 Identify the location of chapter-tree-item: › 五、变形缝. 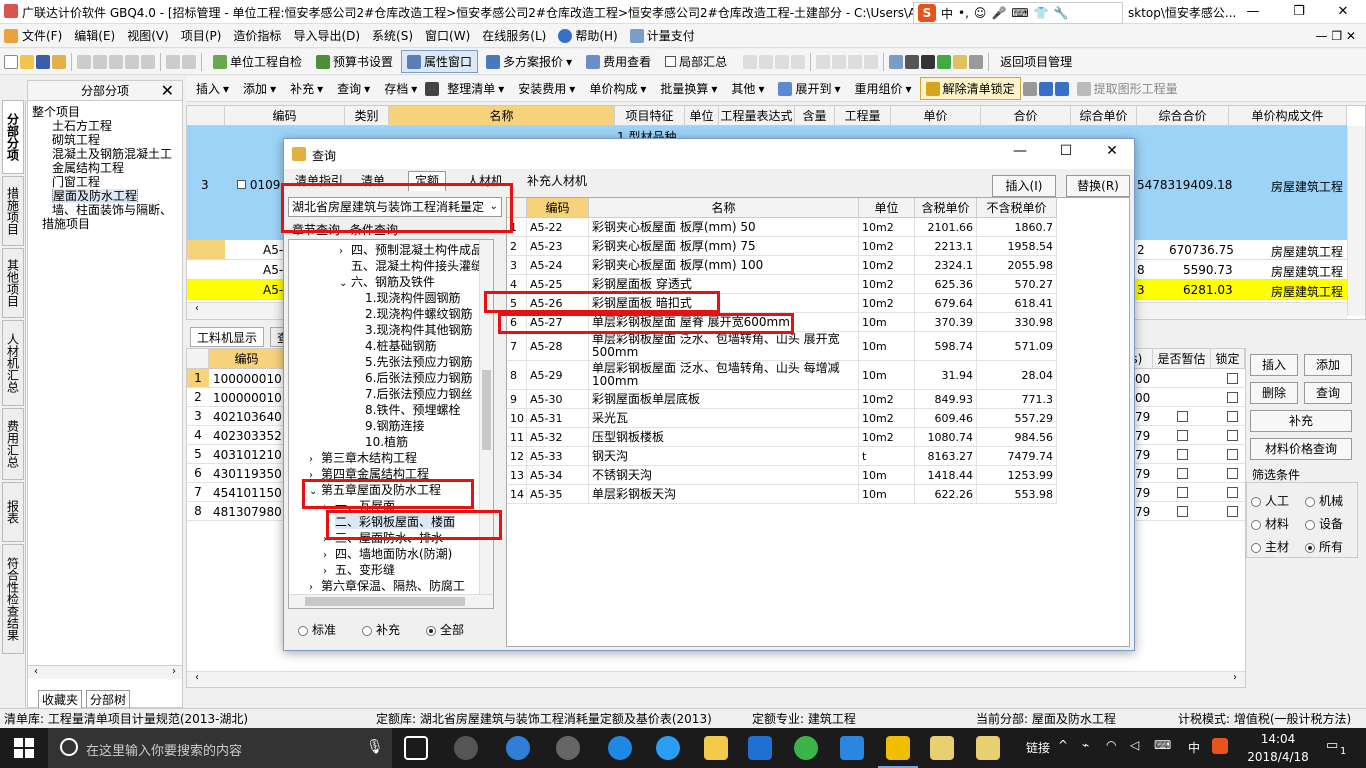
(359, 570).